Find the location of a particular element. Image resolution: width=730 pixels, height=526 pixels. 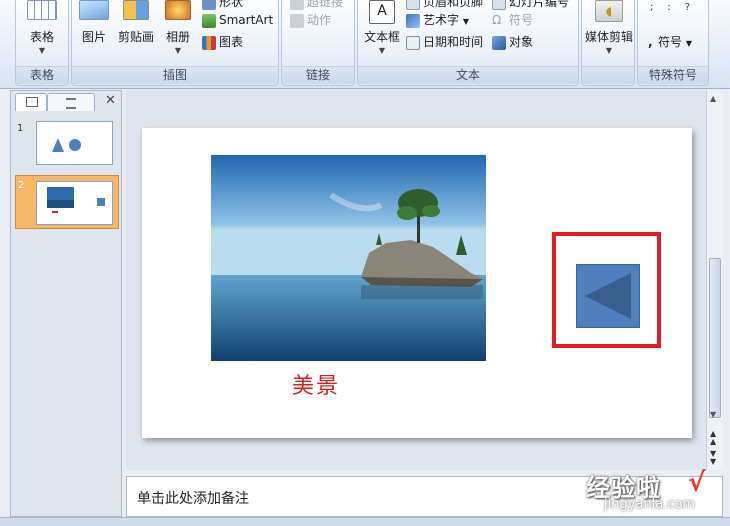

picture-icon is located at coordinates (94, 10).